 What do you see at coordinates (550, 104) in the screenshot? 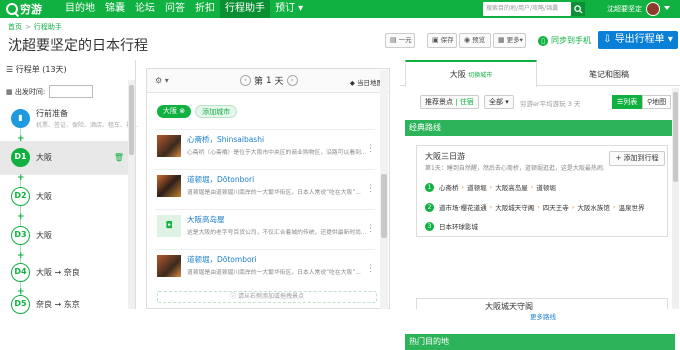
I see `avg-days-hint: 穷游er平均游玩 3 天` at bounding box center [550, 104].